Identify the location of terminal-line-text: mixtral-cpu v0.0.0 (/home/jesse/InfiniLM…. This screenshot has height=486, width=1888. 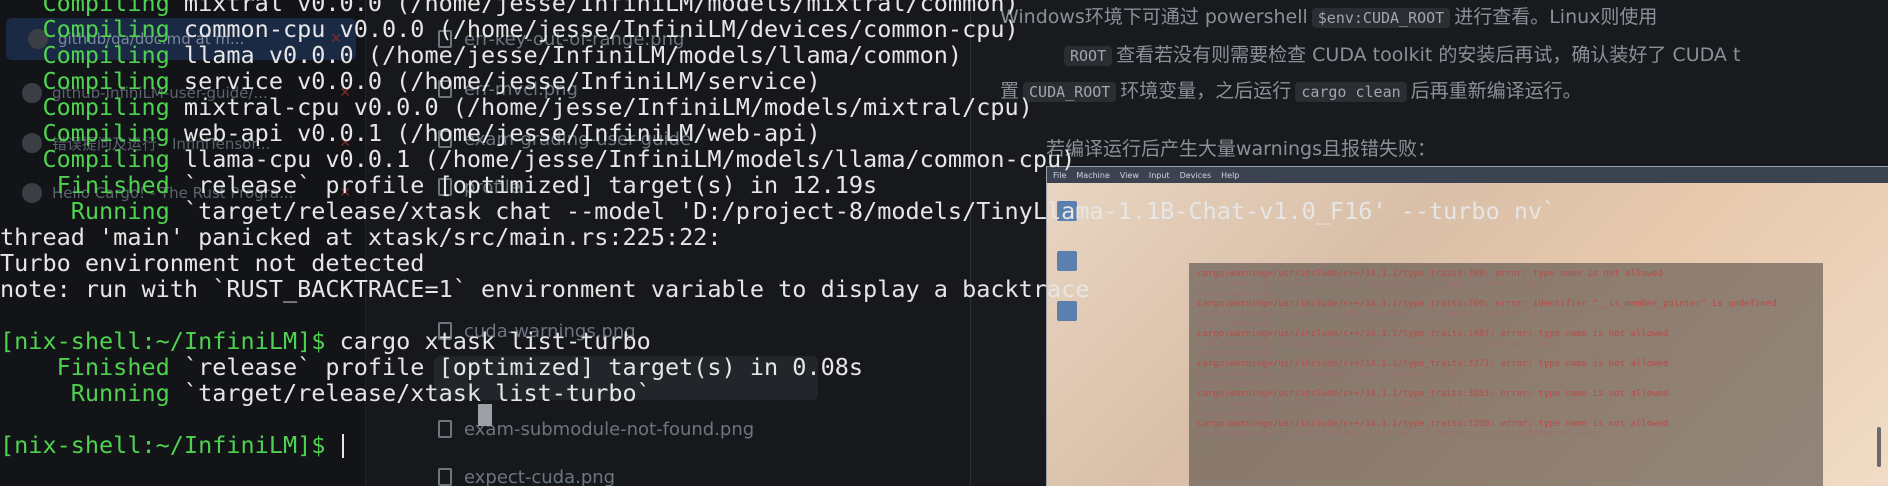
(601, 107).